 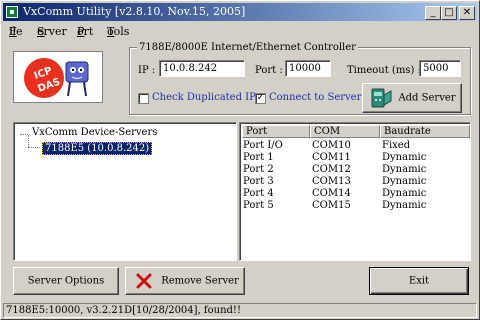 I want to click on server-options-button: Server Options, so click(x=66, y=281).